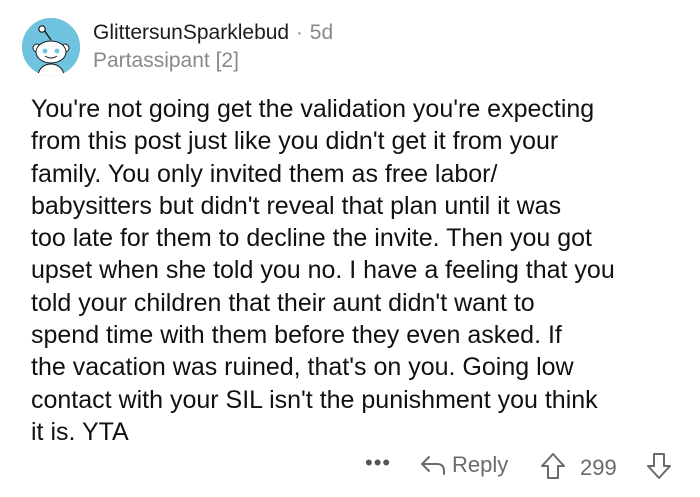 The height and width of the screenshot is (497, 700). I want to click on reply-arrow-icon, so click(433, 465).